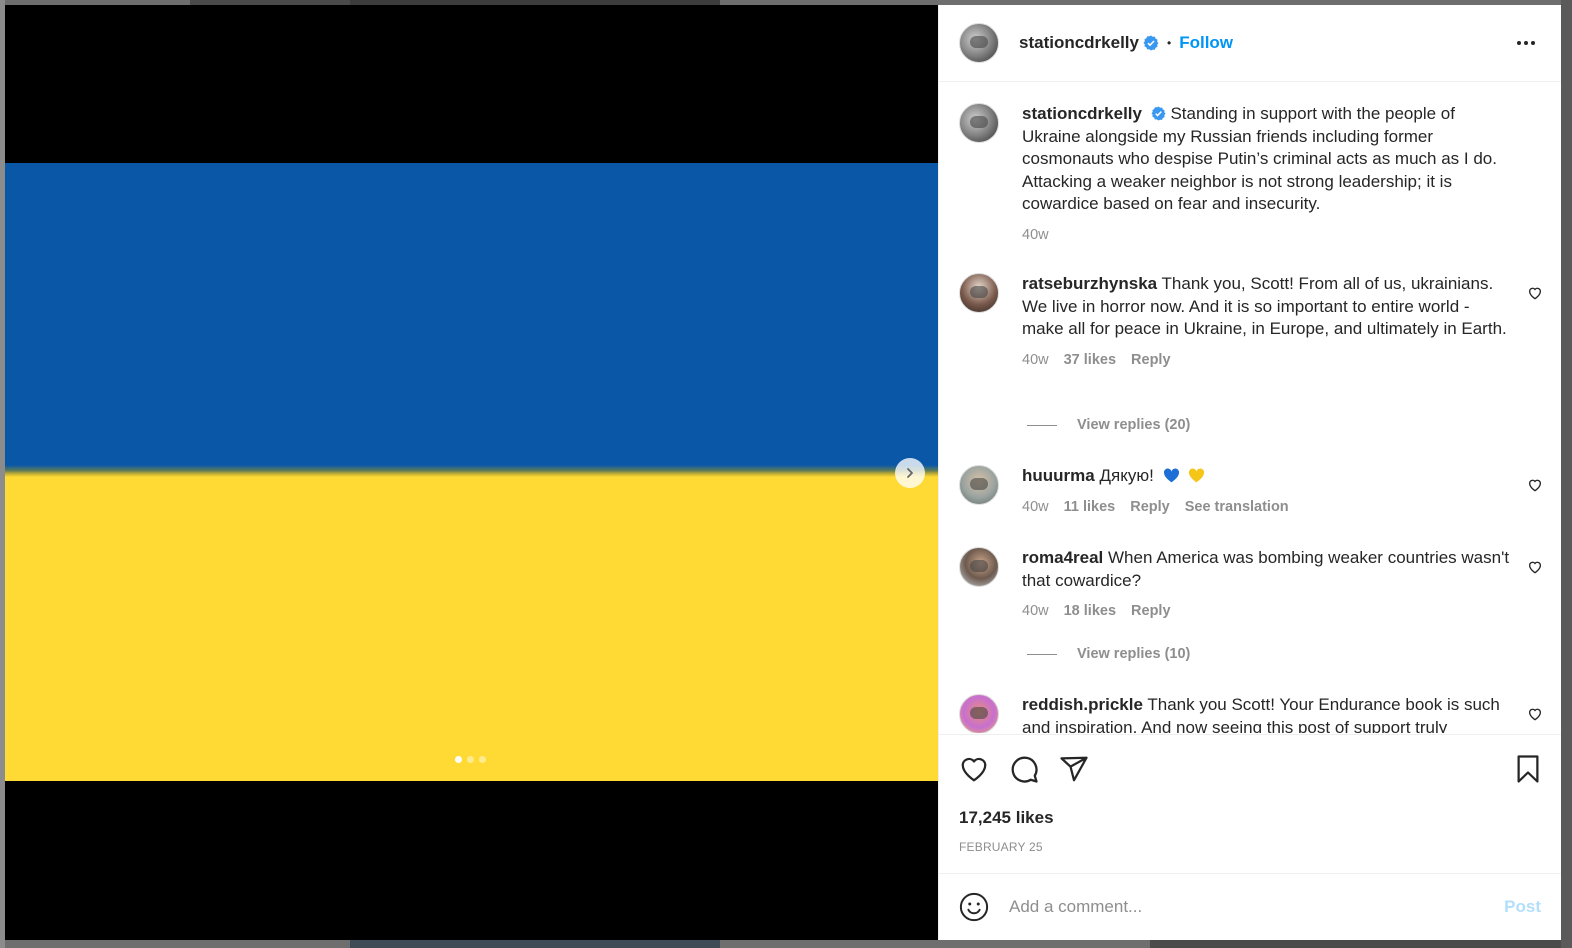 This screenshot has height=948, width=1572. What do you see at coordinates (974, 907) in the screenshot?
I see `emoji-icon` at bounding box center [974, 907].